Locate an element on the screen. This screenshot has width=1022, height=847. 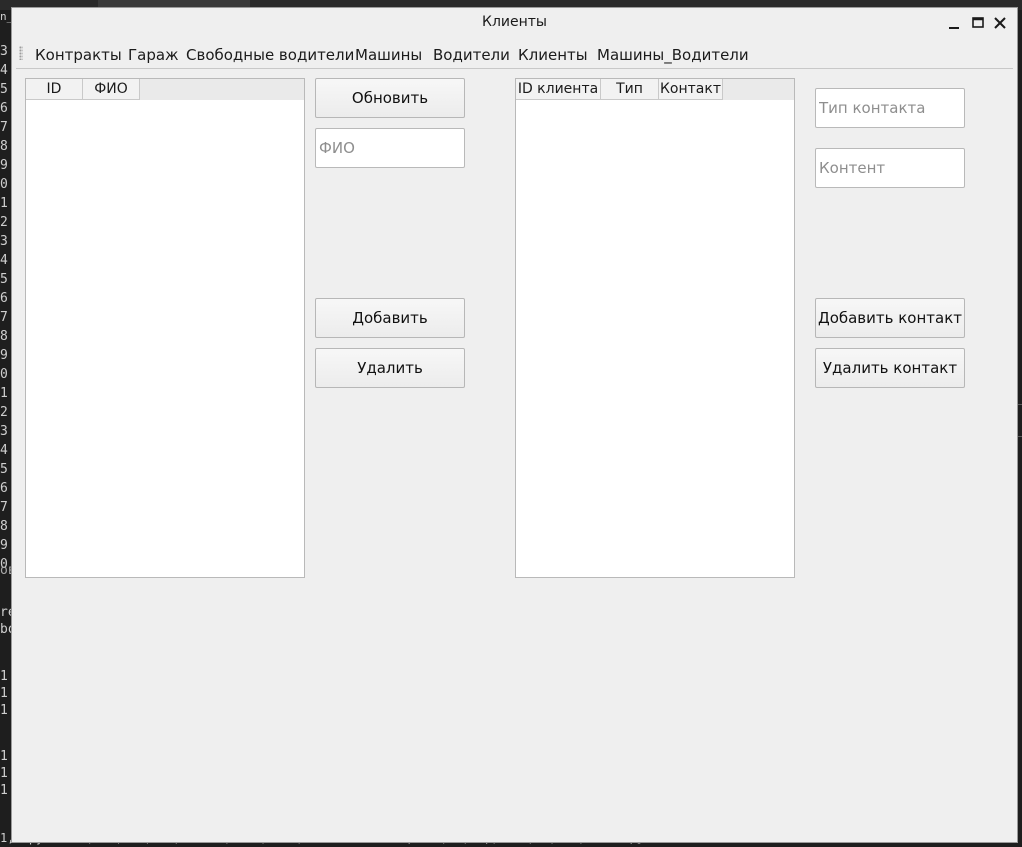
menu-item-drivers: Водители is located at coordinates (471, 55).